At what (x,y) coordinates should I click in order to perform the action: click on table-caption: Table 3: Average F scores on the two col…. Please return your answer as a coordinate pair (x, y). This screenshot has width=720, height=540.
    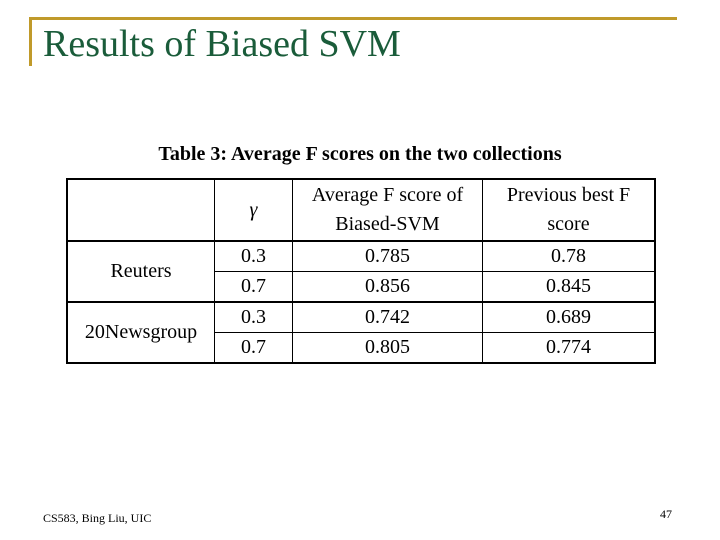
    Looking at the image, I should click on (360, 154).